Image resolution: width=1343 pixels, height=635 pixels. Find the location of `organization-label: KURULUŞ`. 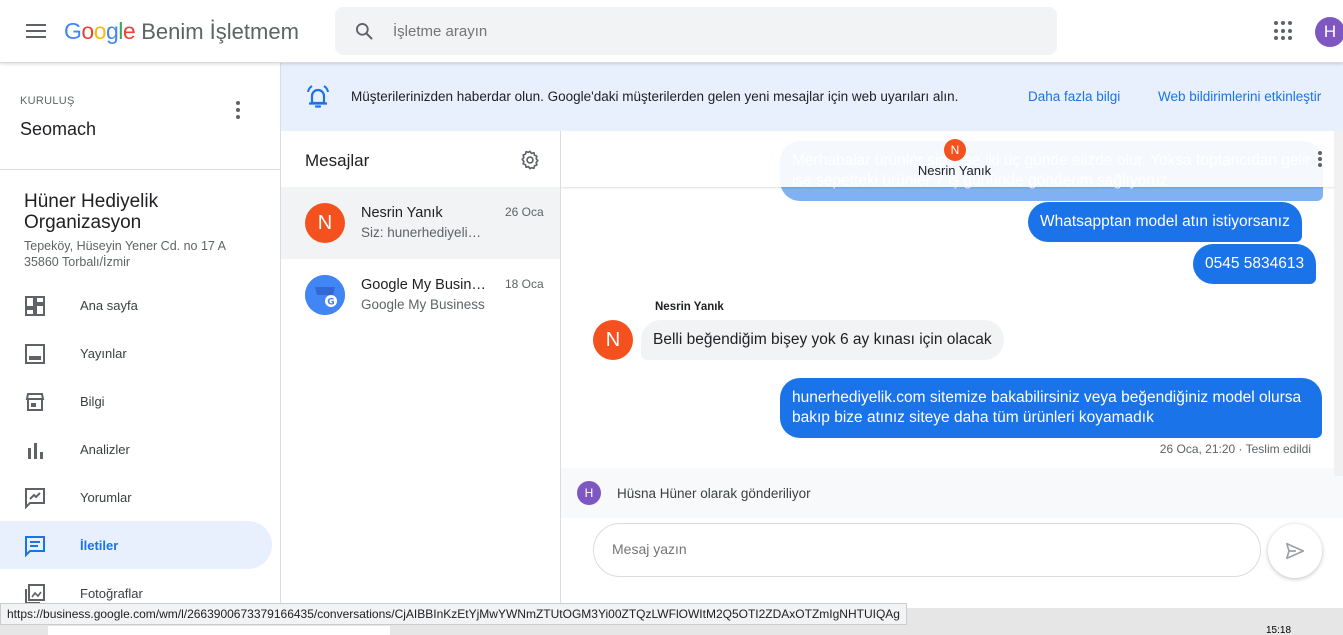

organization-label: KURULUŞ is located at coordinates (47, 101).